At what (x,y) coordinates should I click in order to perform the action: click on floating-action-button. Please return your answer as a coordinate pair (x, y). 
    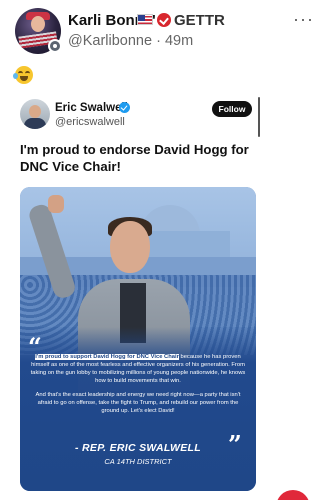
    Looking at the image, I should click on (293, 495).